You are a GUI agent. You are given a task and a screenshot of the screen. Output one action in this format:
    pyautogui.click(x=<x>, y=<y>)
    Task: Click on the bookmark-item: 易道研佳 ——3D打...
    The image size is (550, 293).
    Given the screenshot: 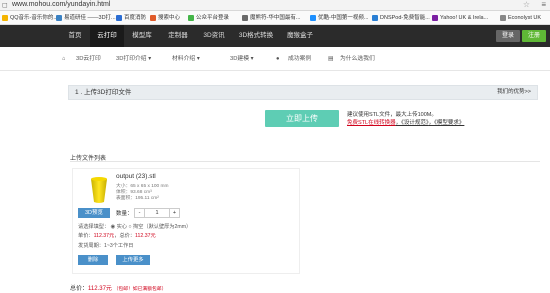 What is the action you would take?
    pyautogui.click(x=86, y=18)
    